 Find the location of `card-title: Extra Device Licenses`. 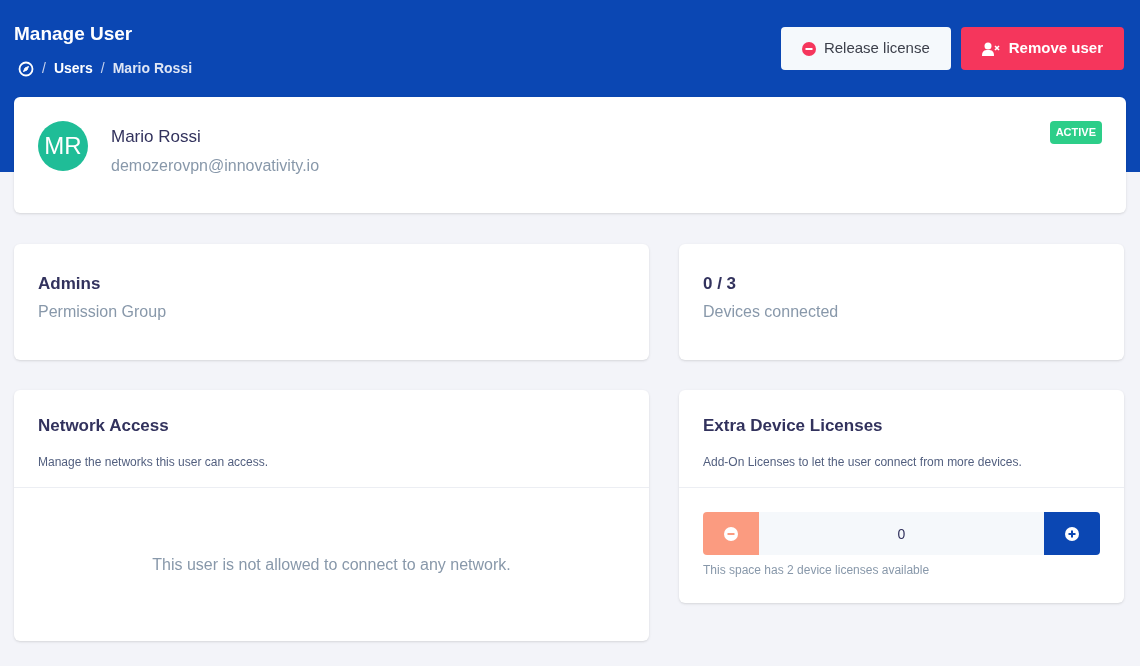

card-title: Extra Device Licenses is located at coordinates (793, 426).